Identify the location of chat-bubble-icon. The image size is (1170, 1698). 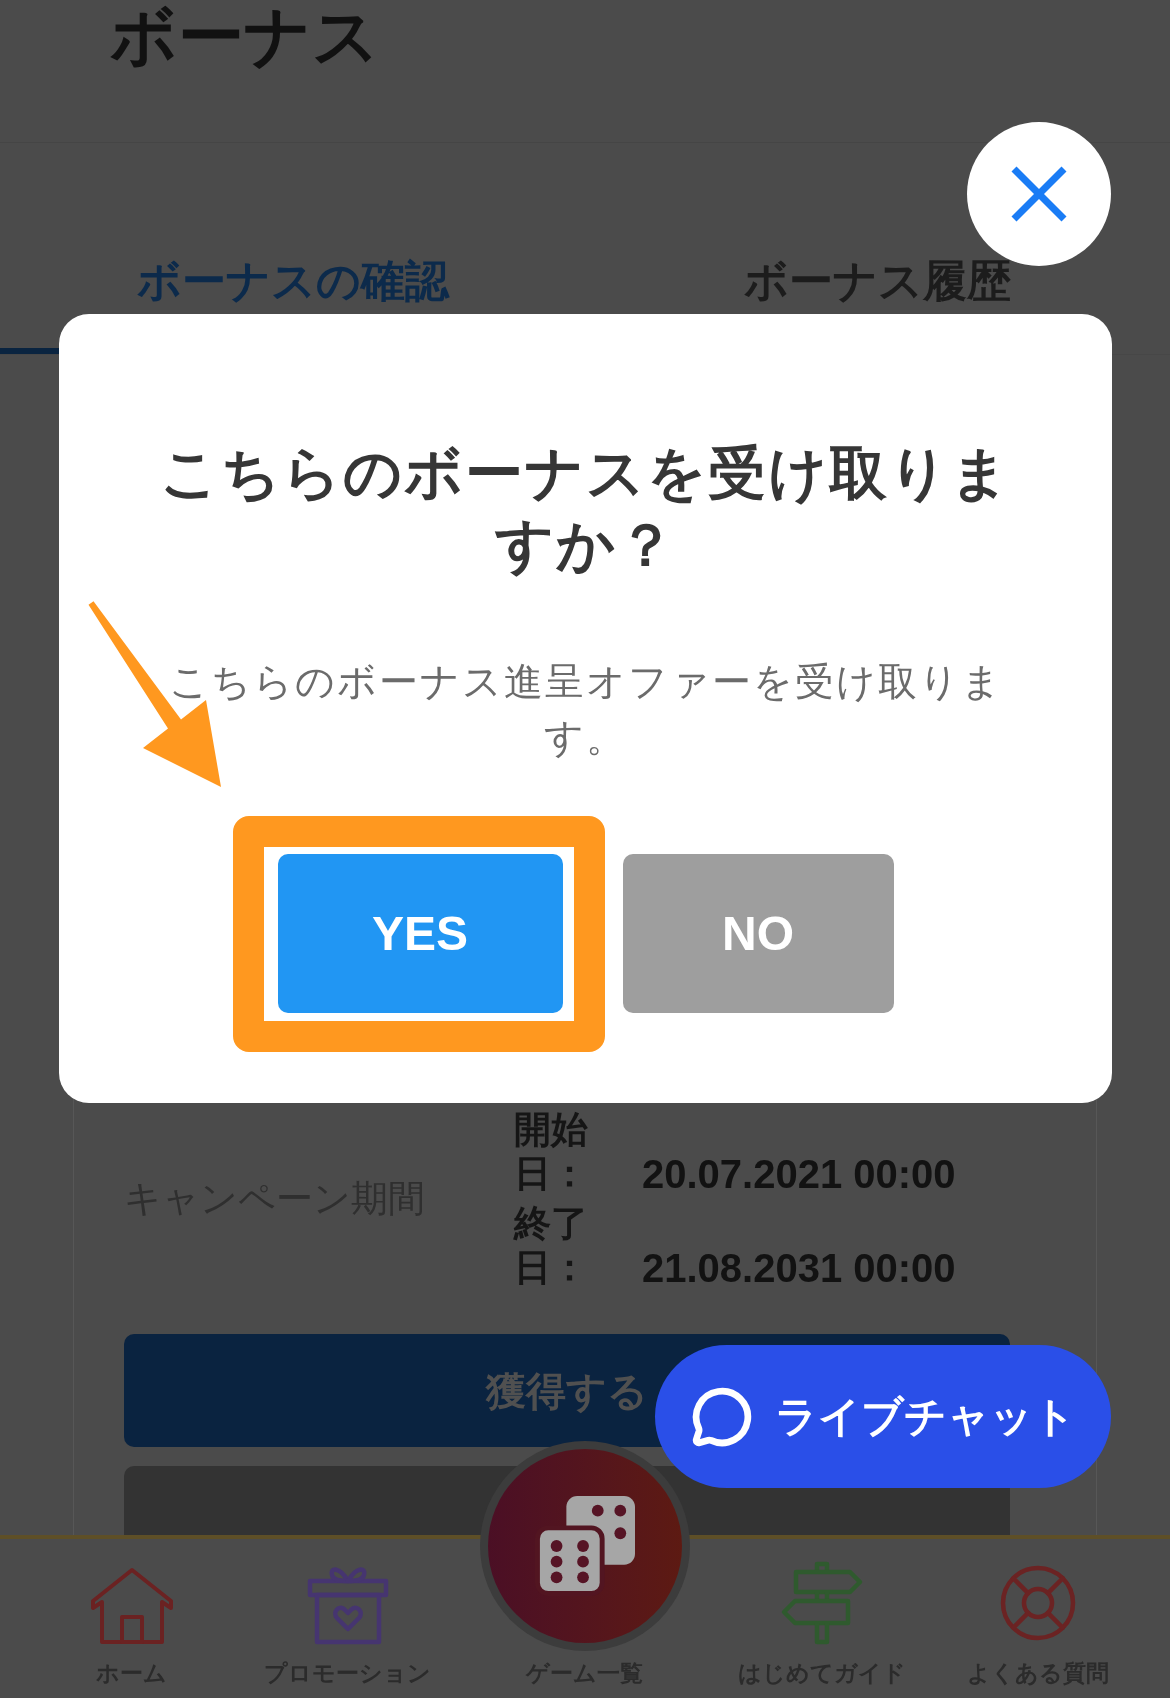
(721, 1416).